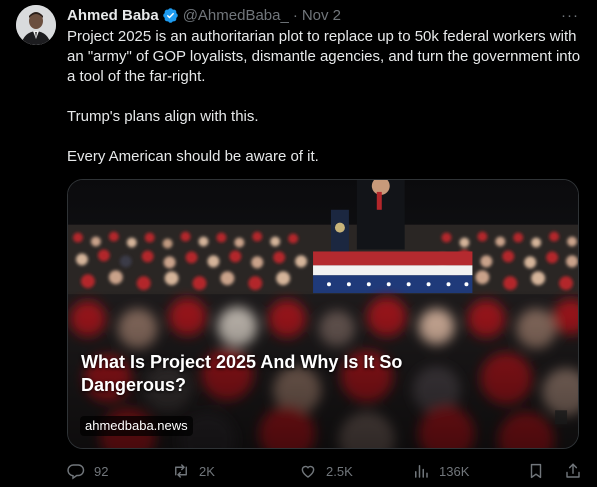  I want to click on action-bar: 92 2K 2.5K 136K, so click(324, 471).